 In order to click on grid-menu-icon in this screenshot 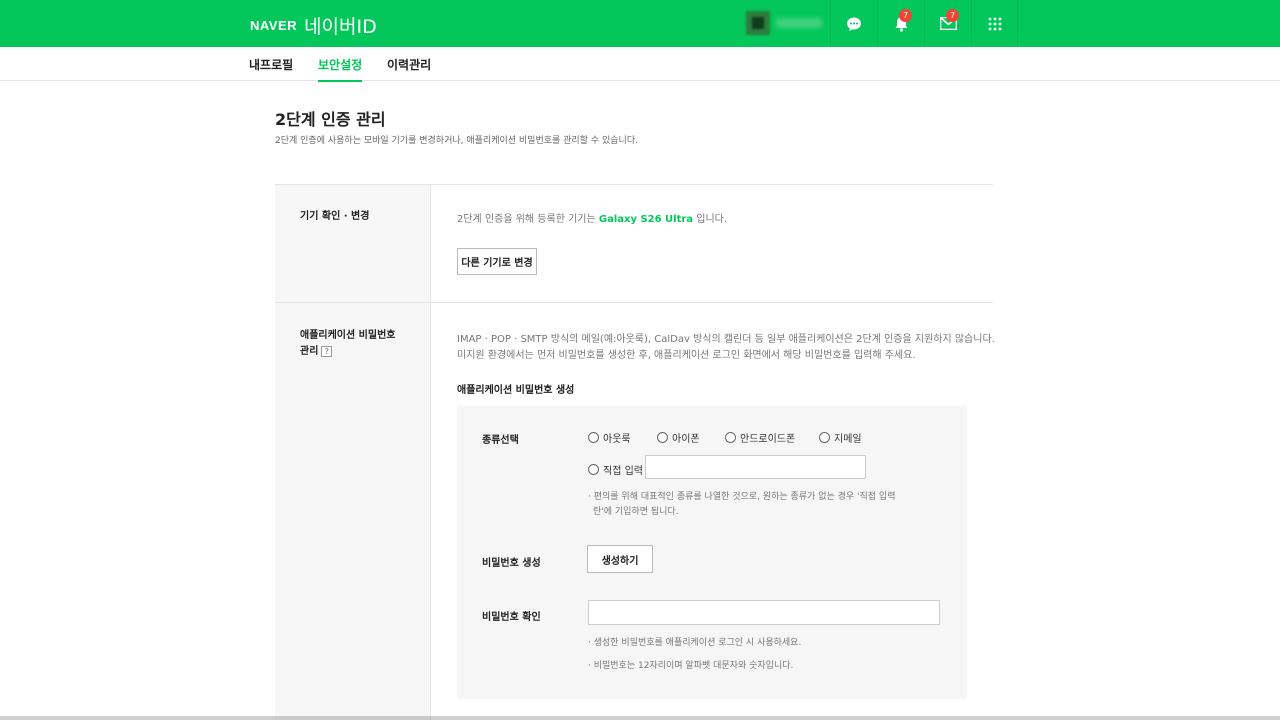, I will do `click(994, 23)`.